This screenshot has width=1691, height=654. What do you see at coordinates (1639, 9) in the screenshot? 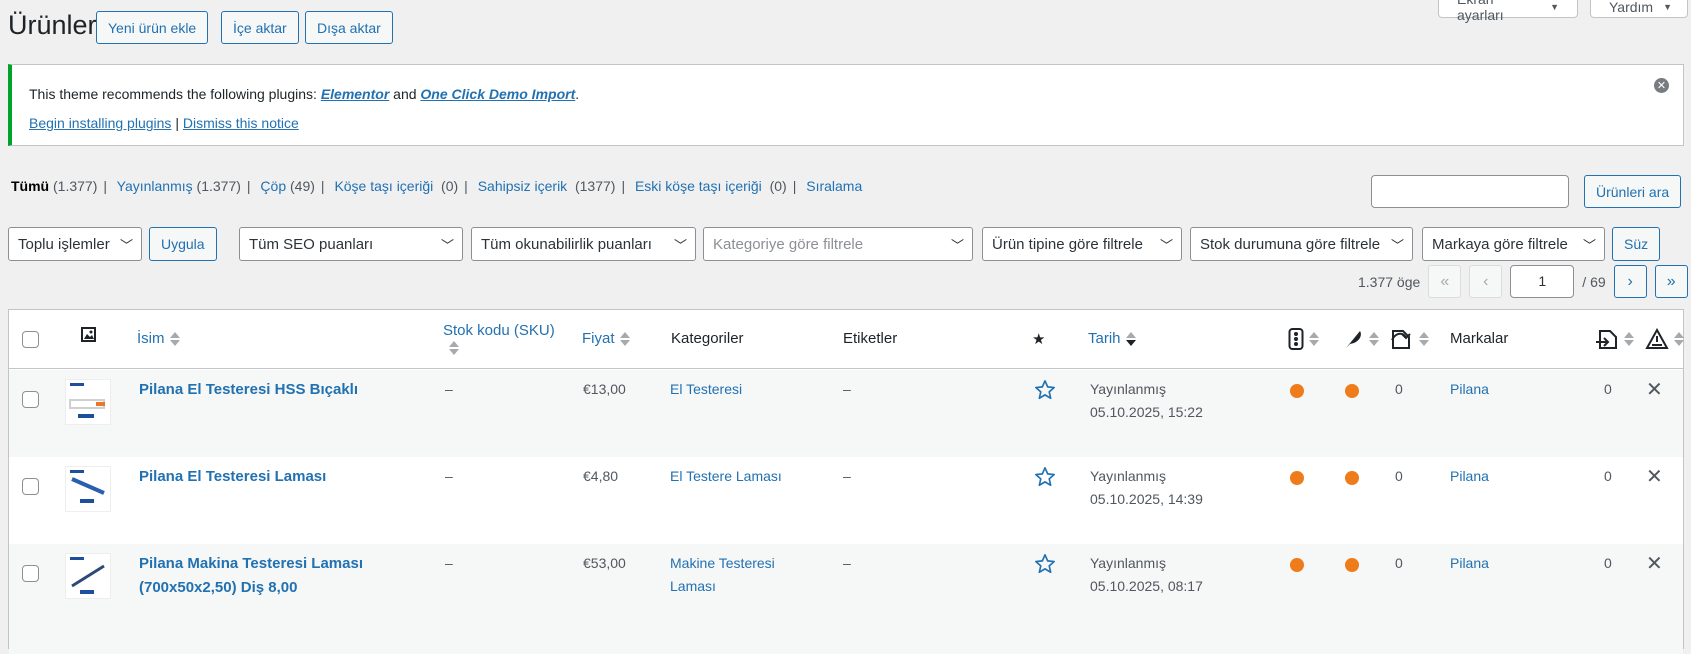
I see `help-tab: Yardım ▼` at bounding box center [1639, 9].